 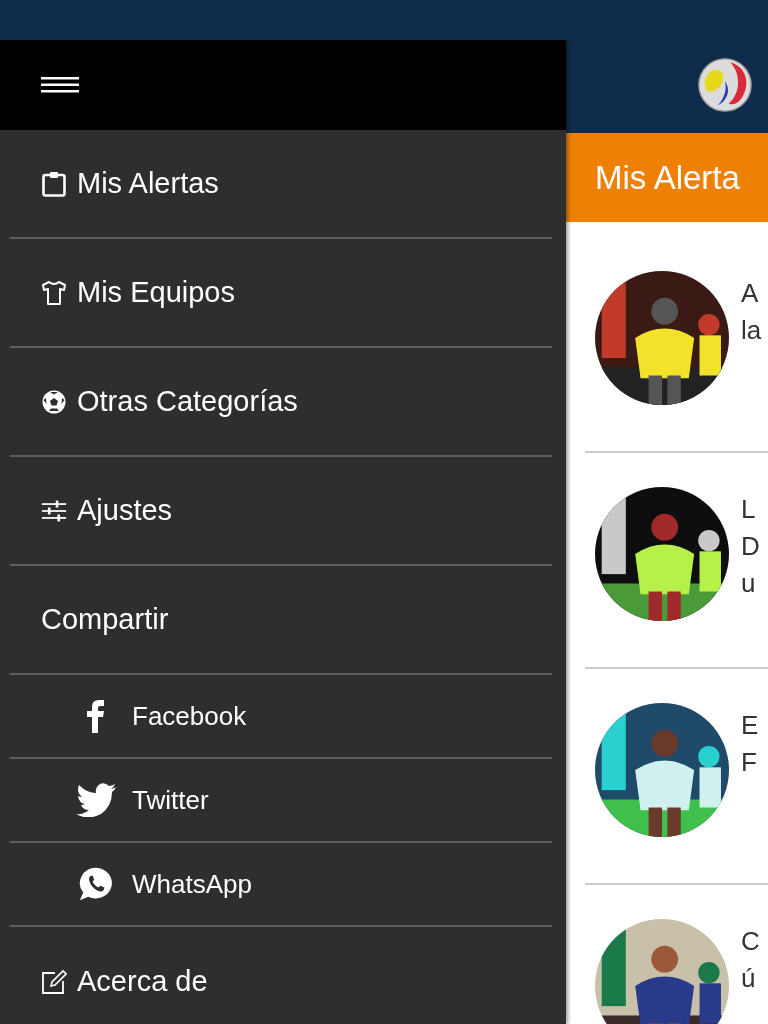 What do you see at coordinates (281, 801) in the screenshot?
I see `menu-item: Twitter` at bounding box center [281, 801].